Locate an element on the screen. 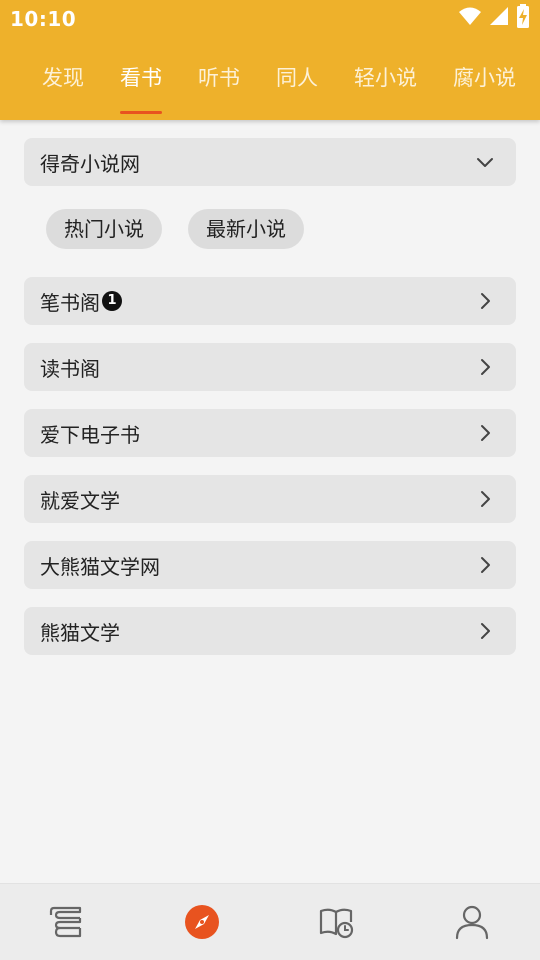  tab-bl-novel: 腐小说 is located at coordinates (484, 84).